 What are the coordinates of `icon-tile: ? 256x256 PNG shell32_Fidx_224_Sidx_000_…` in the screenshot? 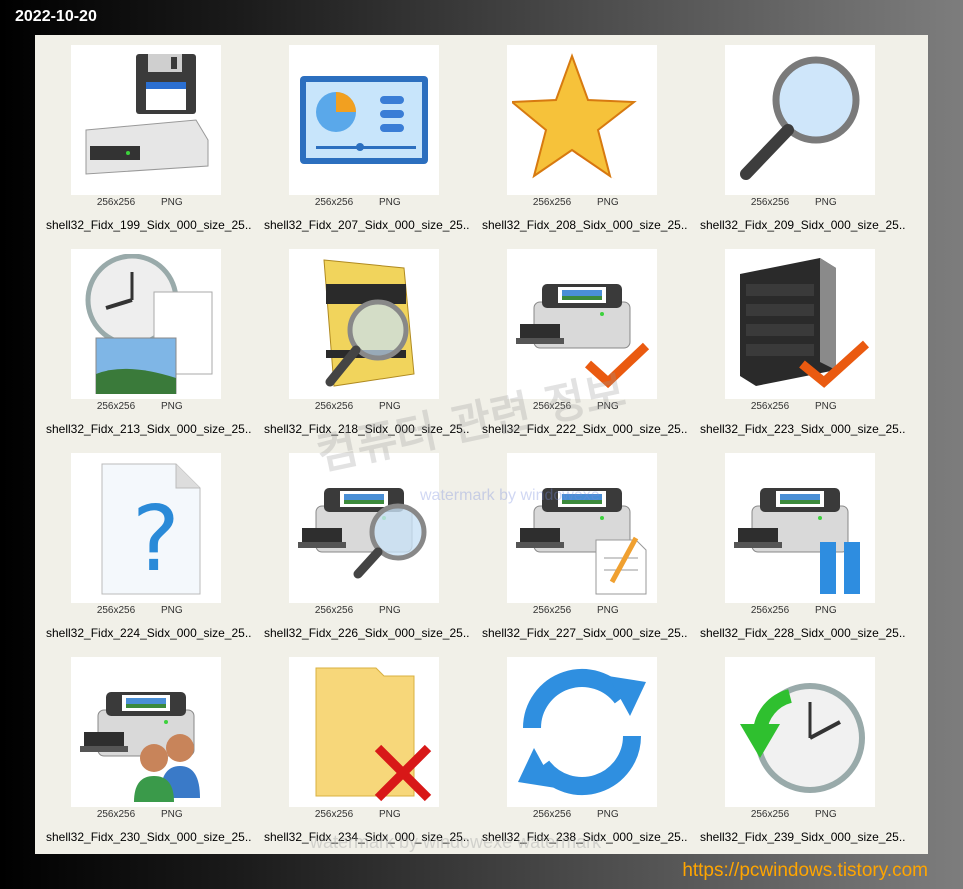 It's located at (151, 543).